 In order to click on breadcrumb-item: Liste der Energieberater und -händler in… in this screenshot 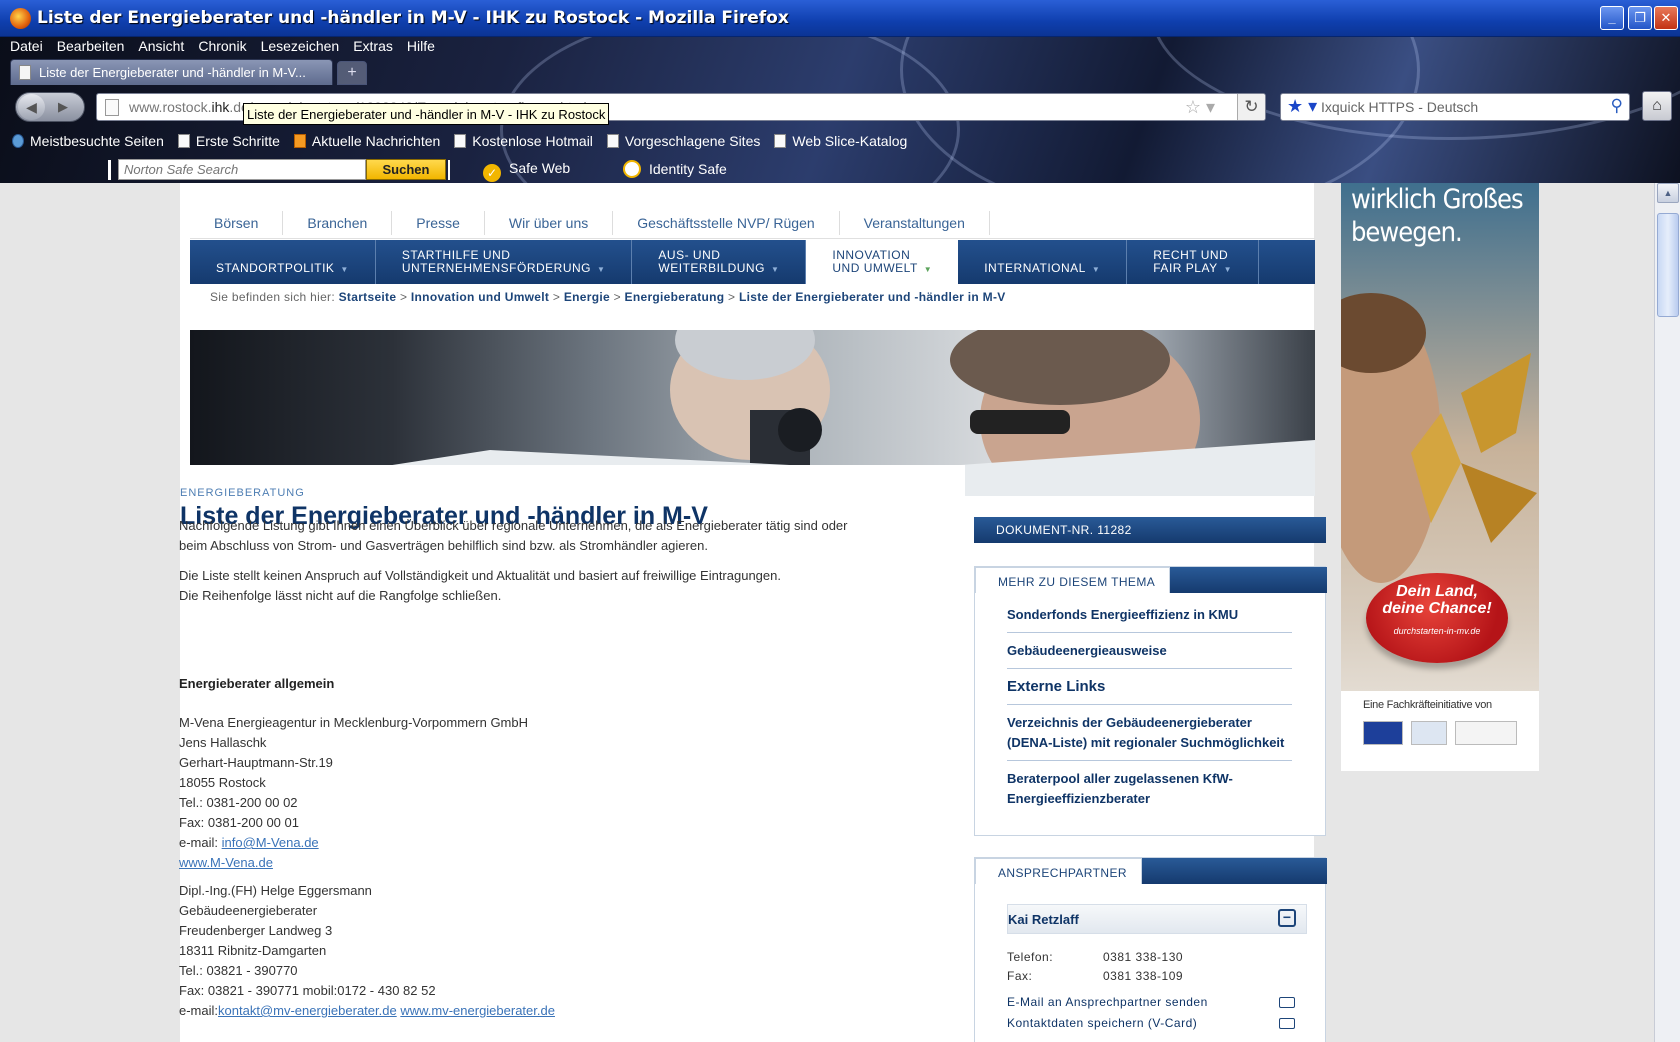, I will do `click(872, 297)`.